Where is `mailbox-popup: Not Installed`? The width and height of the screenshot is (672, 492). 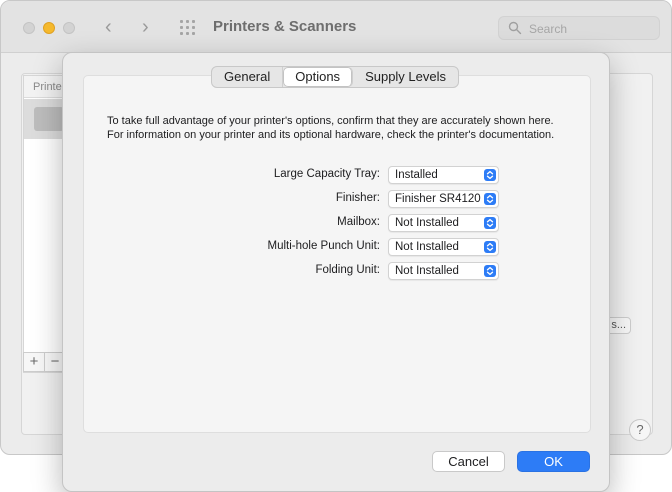
mailbox-popup: Not Installed is located at coordinates (443, 223).